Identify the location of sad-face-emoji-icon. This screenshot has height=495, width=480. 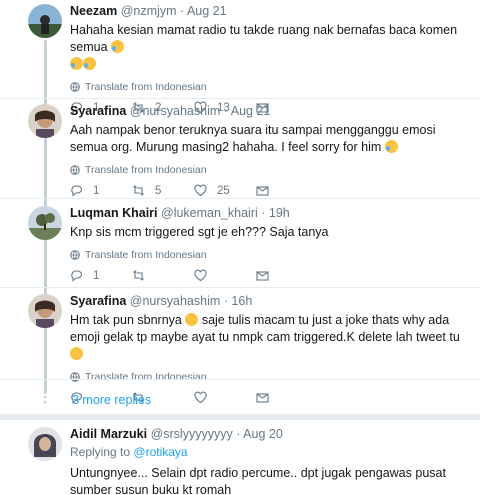
(76, 353).